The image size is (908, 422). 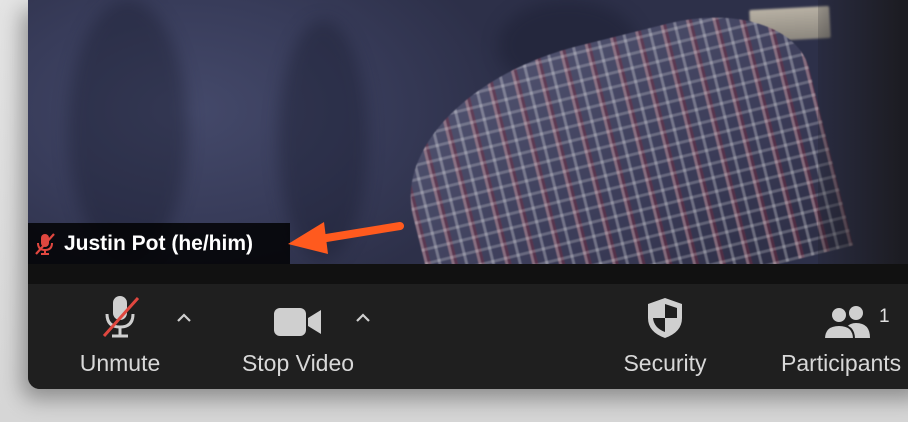 I want to click on annotation-arrow-icon, so click(x=346, y=238).